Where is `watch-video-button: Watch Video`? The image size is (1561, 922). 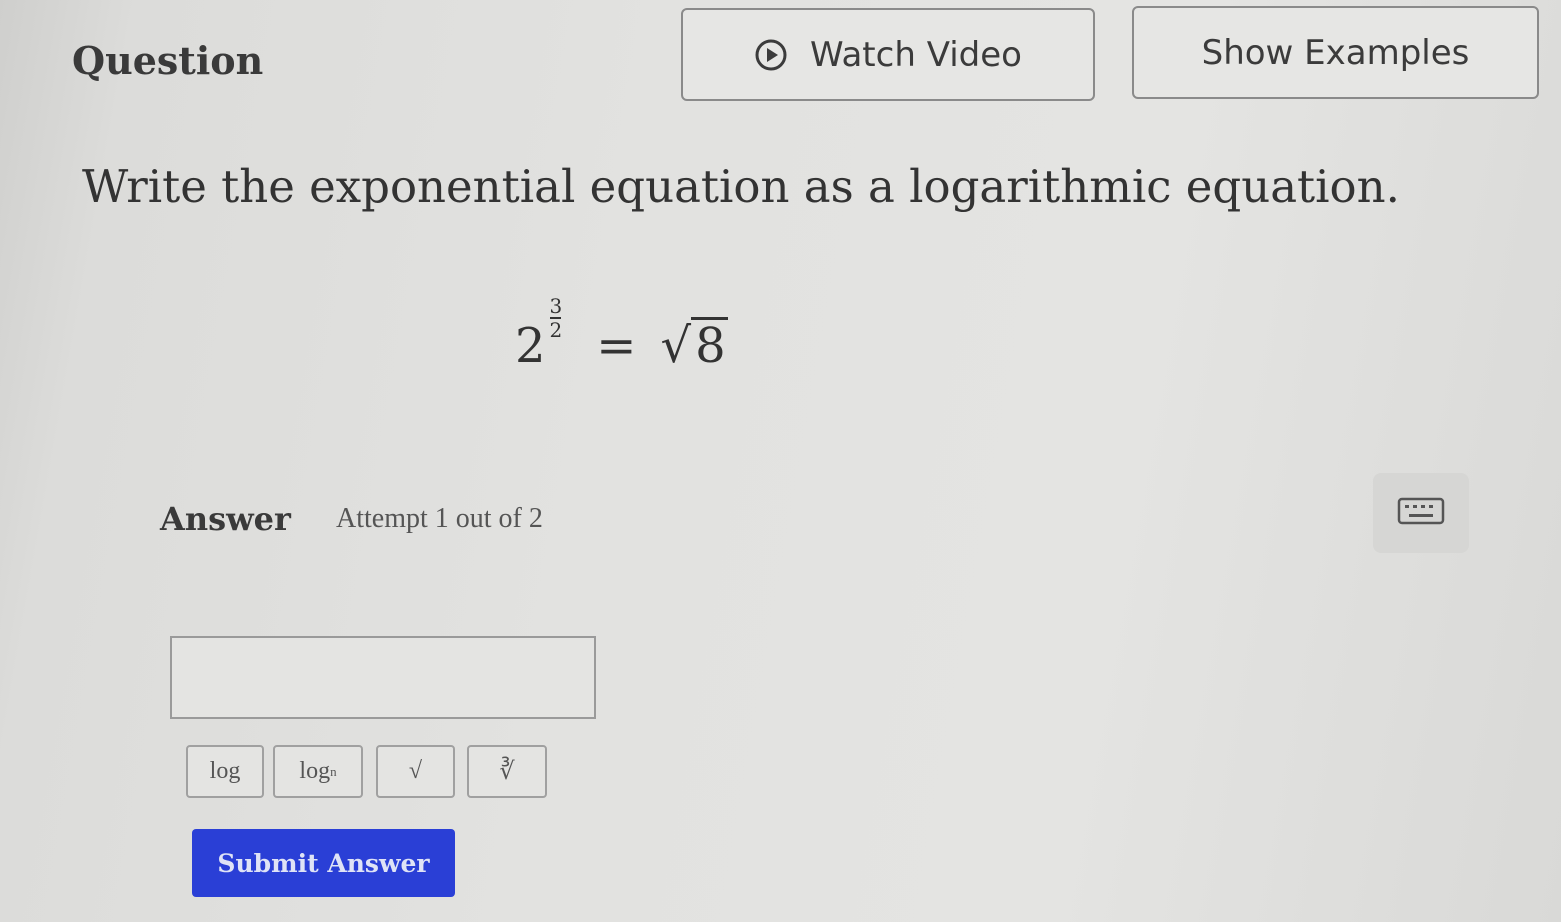 watch-video-button: Watch Video is located at coordinates (888, 54).